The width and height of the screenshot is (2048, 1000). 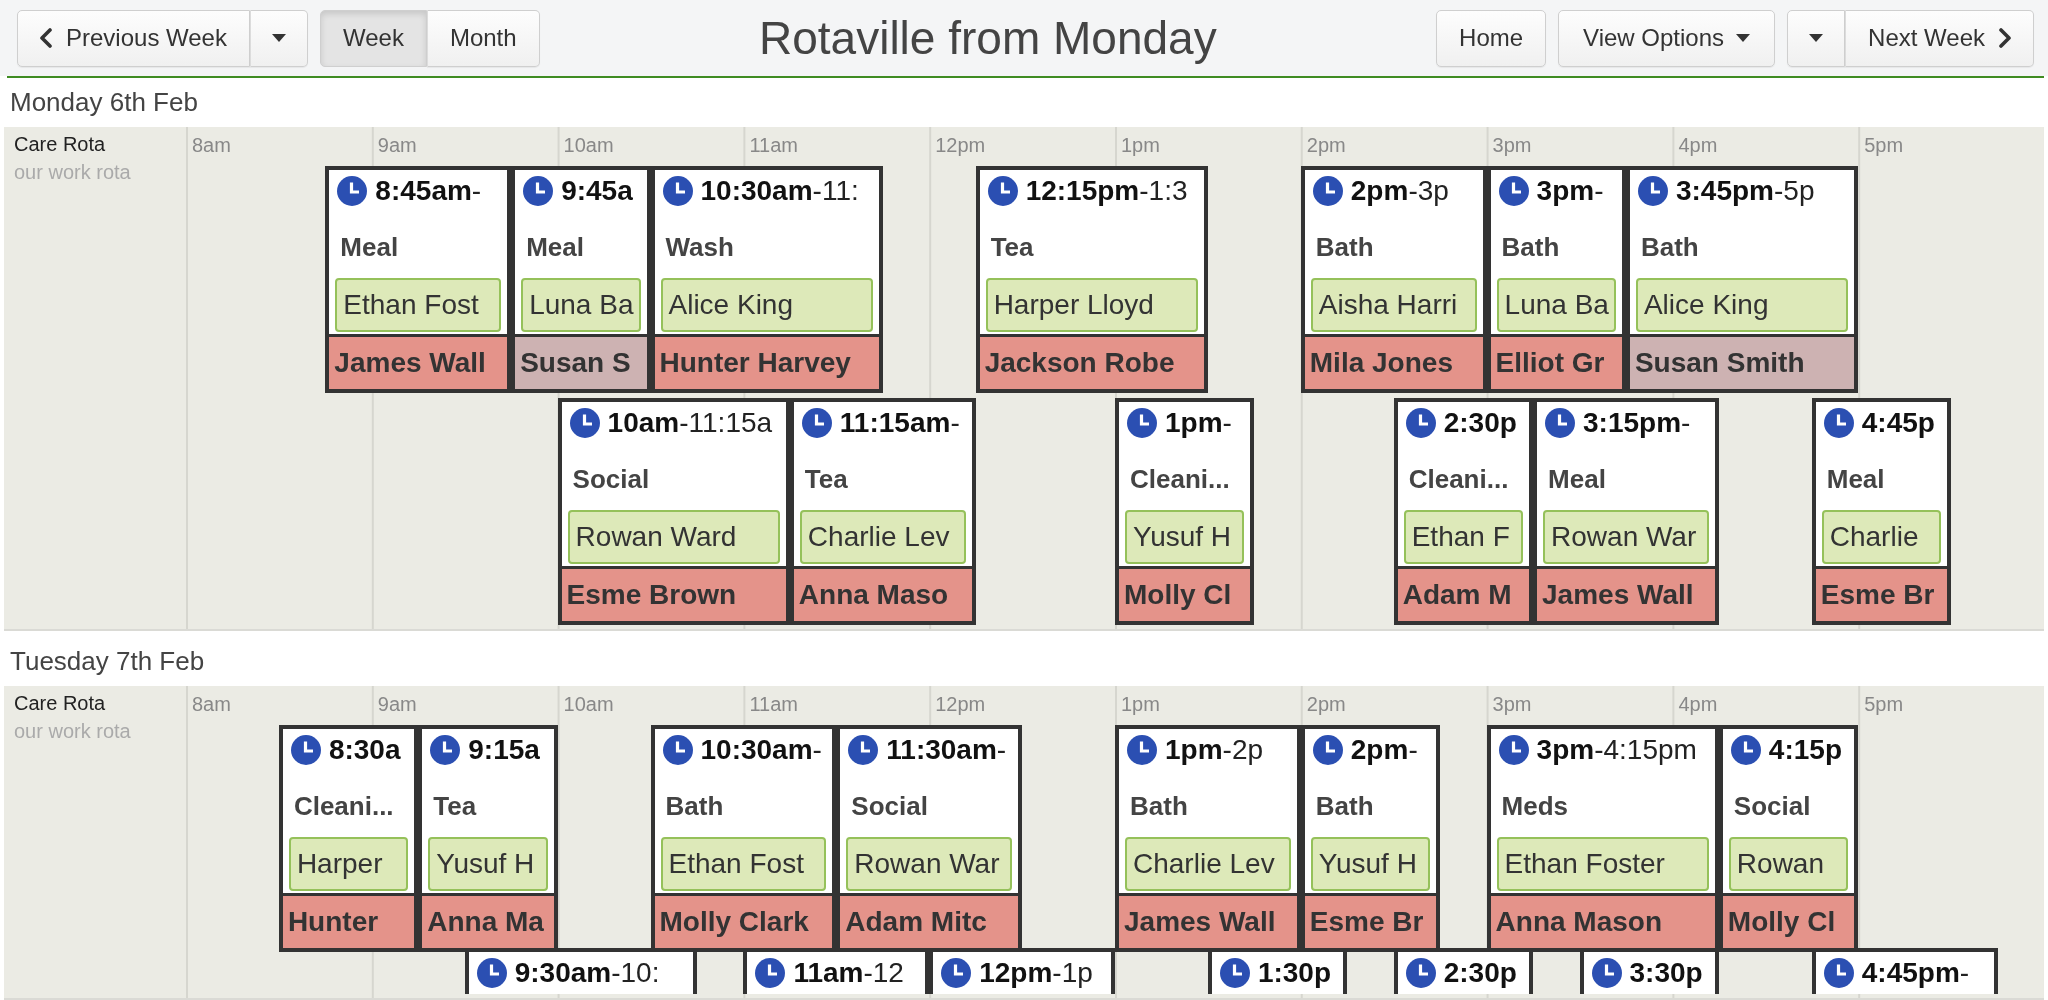 What do you see at coordinates (1294, 973) in the screenshot?
I see `shift-time: 1:30p` at bounding box center [1294, 973].